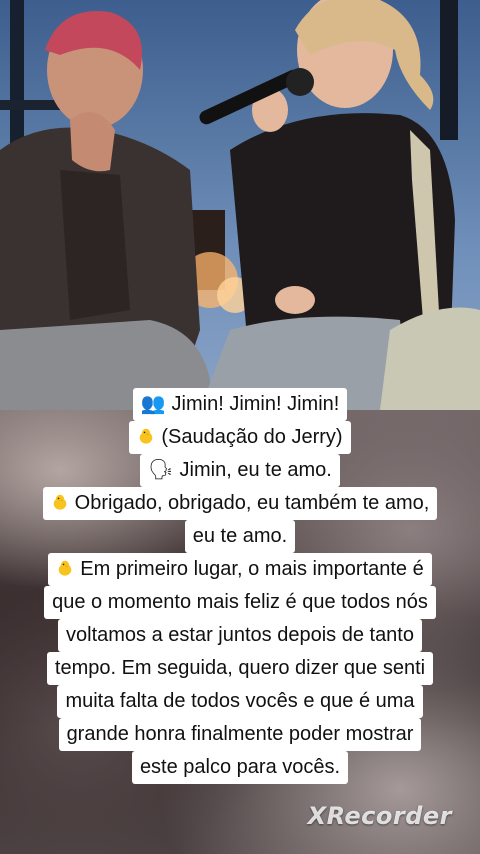 The height and width of the screenshot is (854, 480). Describe the element at coordinates (161, 470) in the screenshot. I see `speaking-head-icon: 🗣` at that location.